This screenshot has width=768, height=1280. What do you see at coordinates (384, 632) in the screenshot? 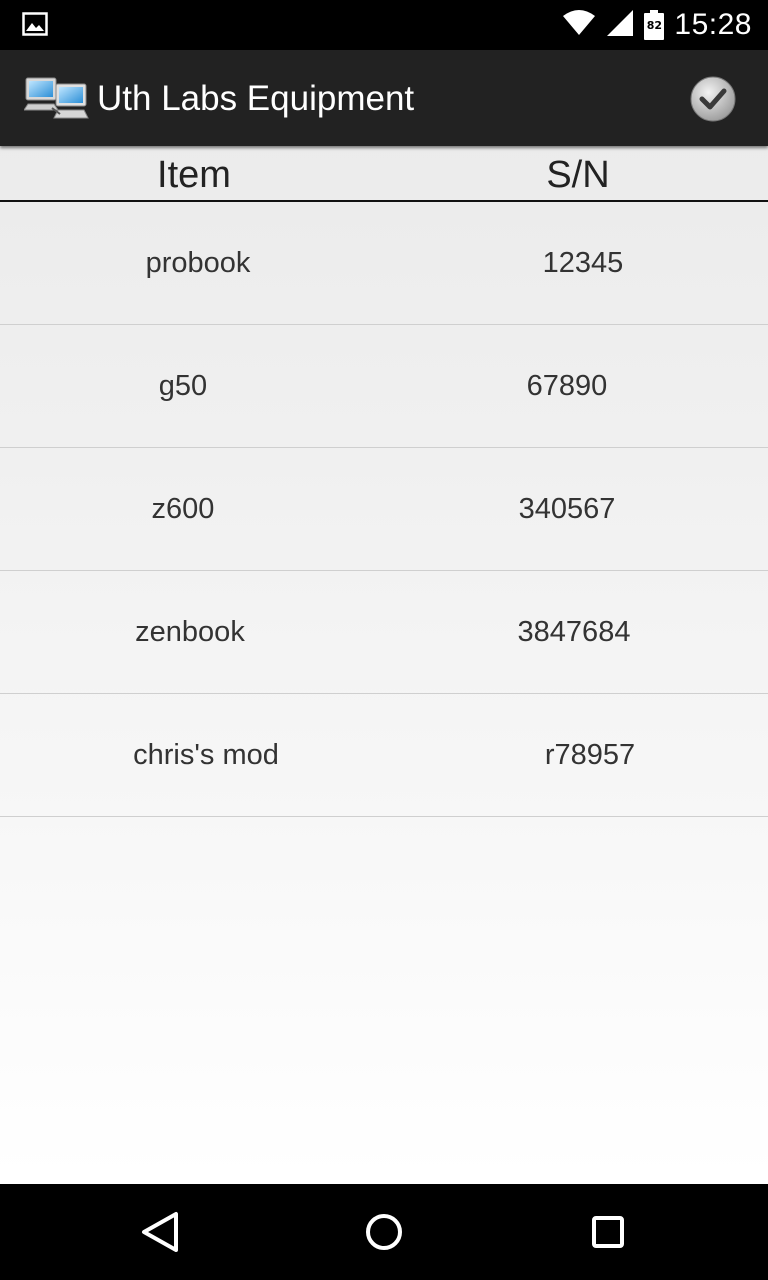
I see `table-row: zenbook 3847684` at bounding box center [384, 632].